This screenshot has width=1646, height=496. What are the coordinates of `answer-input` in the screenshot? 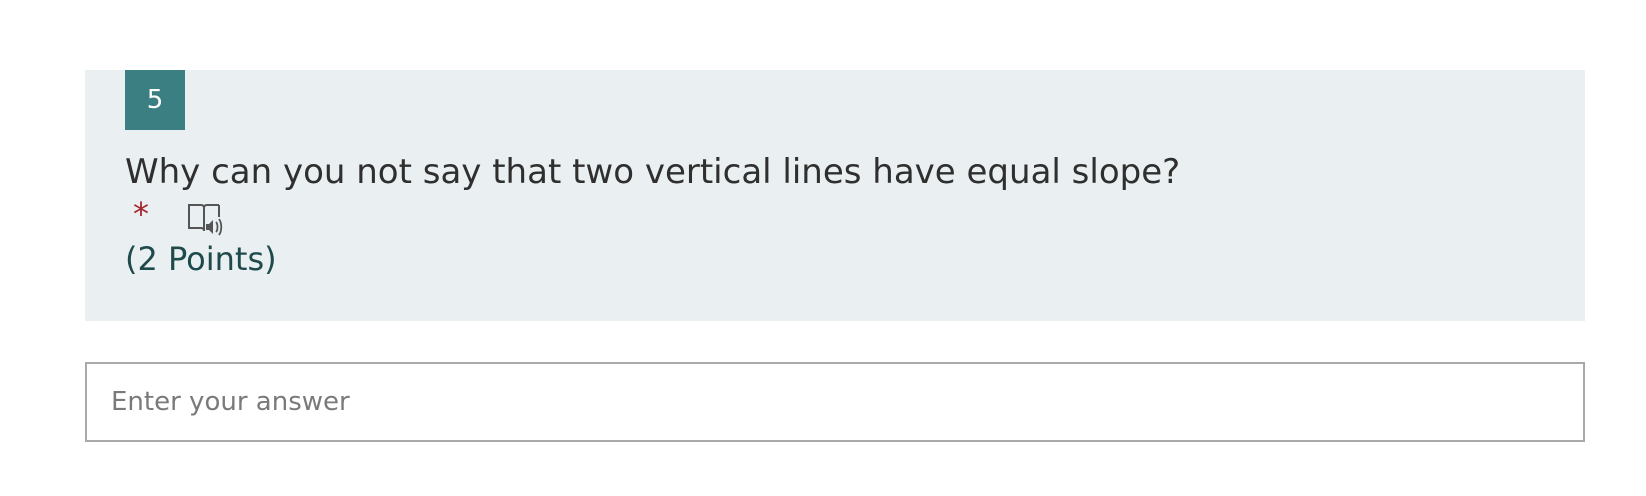 It's located at (835, 402).